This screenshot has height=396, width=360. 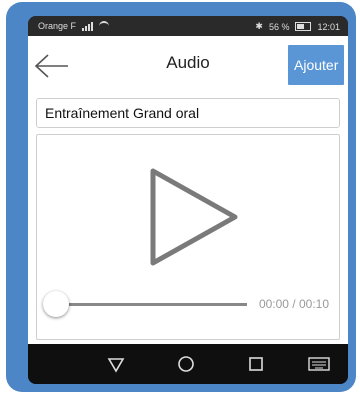 What do you see at coordinates (152, 304) in the screenshot?
I see `seek-bar` at bounding box center [152, 304].